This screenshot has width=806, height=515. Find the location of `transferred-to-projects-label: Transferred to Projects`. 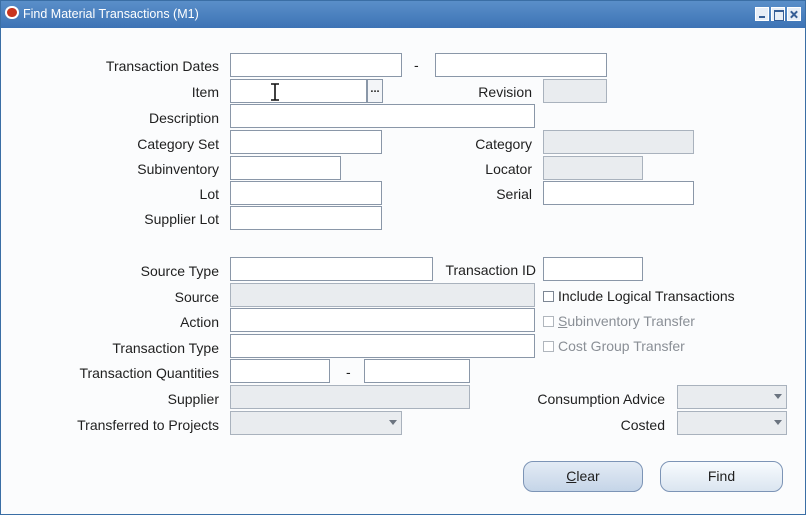

transferred-to-projects-label: Transferred to Projects is located at coordinates (148, 425).